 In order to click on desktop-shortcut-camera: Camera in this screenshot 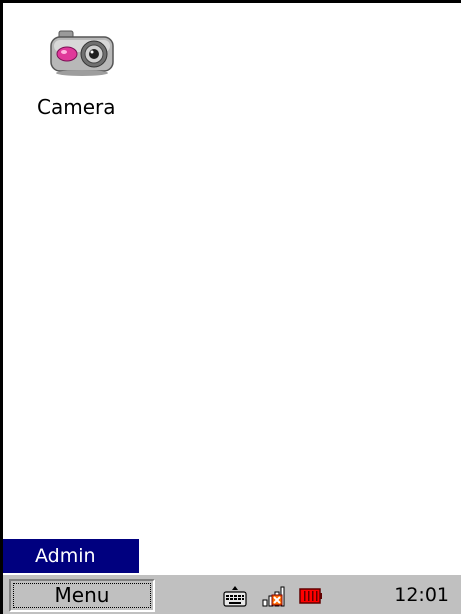, I will do `click(79, 75)`.